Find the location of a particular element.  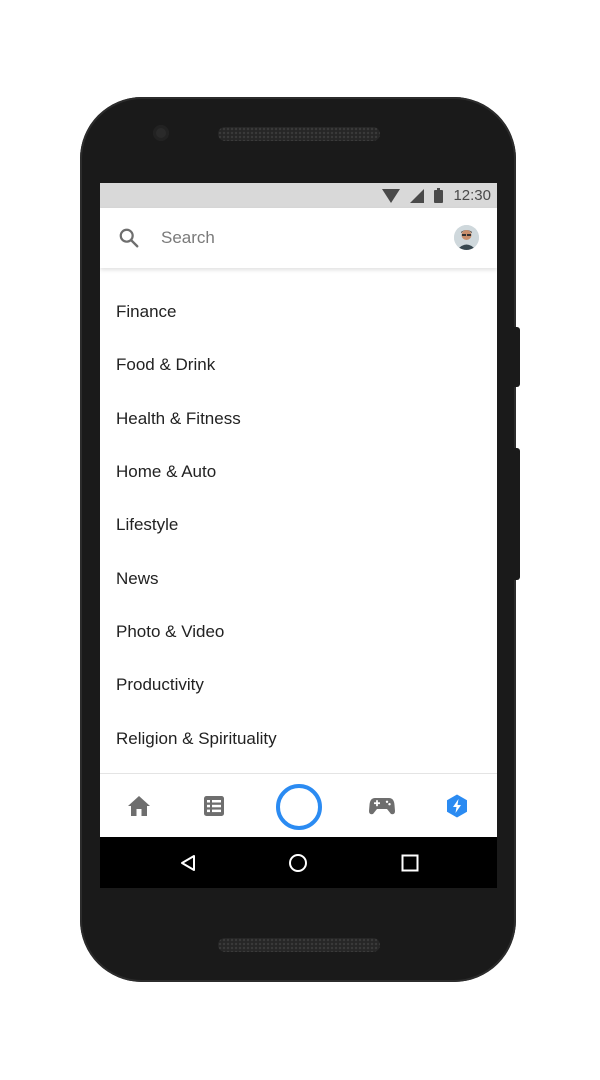

search-input is located at coordinates (301, 238).